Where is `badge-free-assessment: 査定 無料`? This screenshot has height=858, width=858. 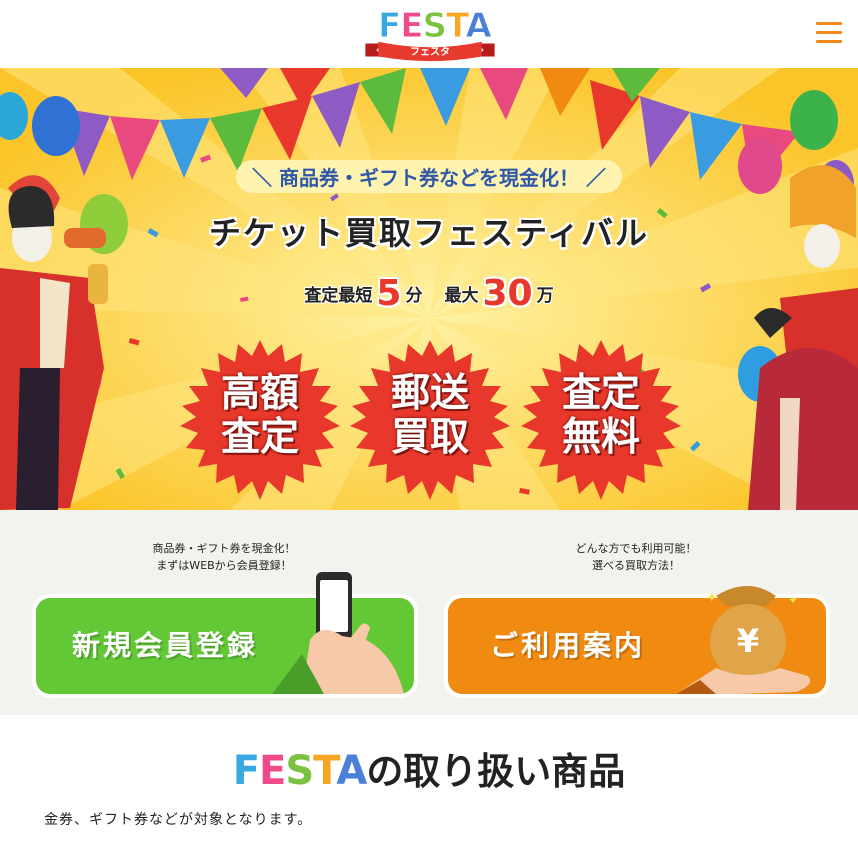
badge-free-assessment: 査定 無料 is located at coordinates (601, 420).